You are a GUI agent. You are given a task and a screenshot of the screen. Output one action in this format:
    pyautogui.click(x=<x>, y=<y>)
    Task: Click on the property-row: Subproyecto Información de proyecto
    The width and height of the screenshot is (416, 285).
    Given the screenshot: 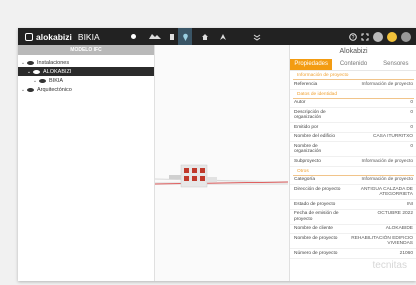 What is the action you would take?
    pyautogui.click(x=353, y=162)
    